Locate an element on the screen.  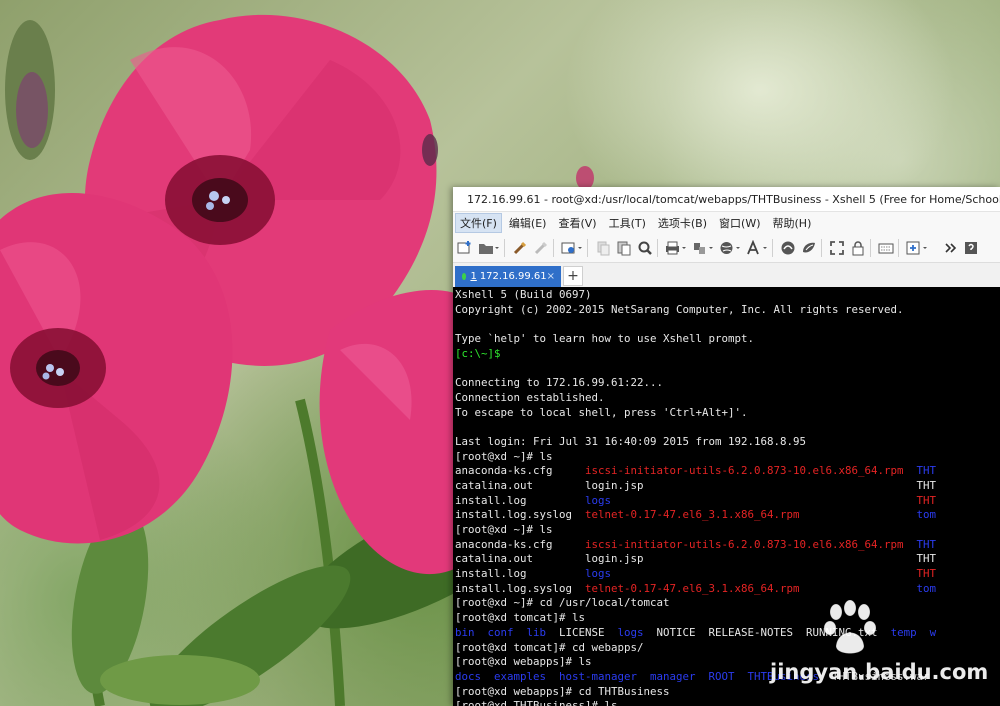
menu-tabs: 选项卡(B) is located at coordinates (682, 223).